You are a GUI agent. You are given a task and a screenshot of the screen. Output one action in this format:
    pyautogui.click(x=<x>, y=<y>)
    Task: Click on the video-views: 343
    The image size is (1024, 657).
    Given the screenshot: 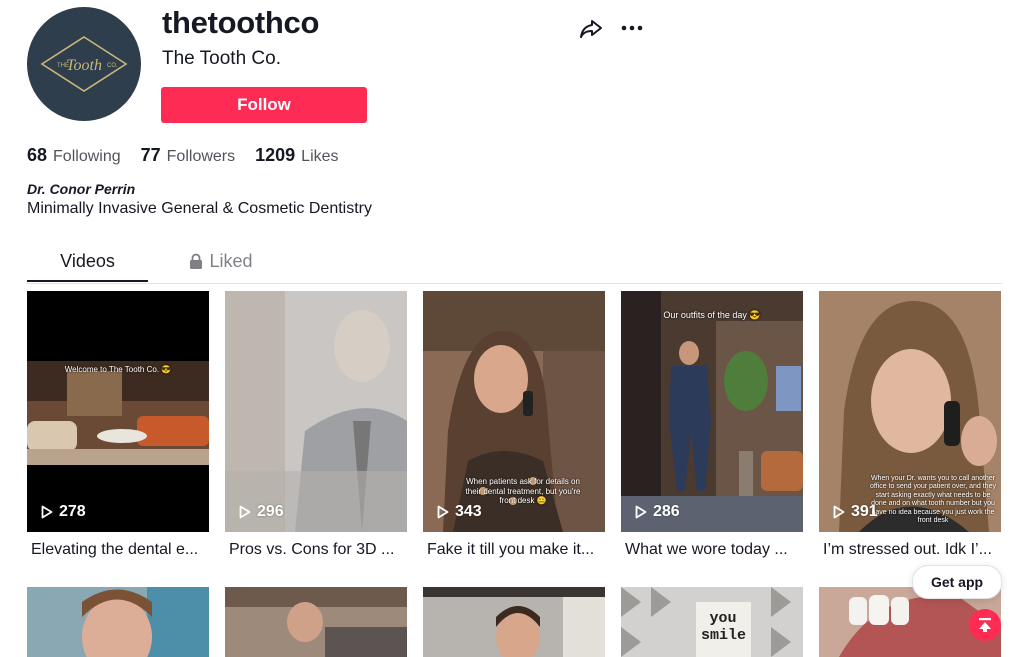 What is the action you would take?
    pyautogui.click(x=459, y=512)
    